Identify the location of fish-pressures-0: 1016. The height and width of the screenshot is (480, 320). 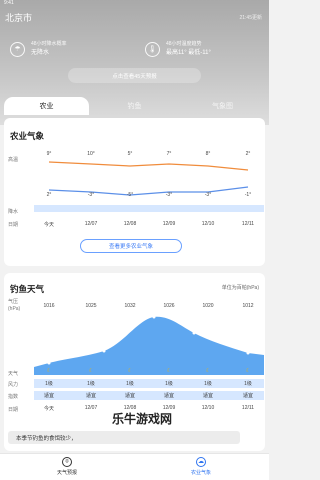
(49, 306).